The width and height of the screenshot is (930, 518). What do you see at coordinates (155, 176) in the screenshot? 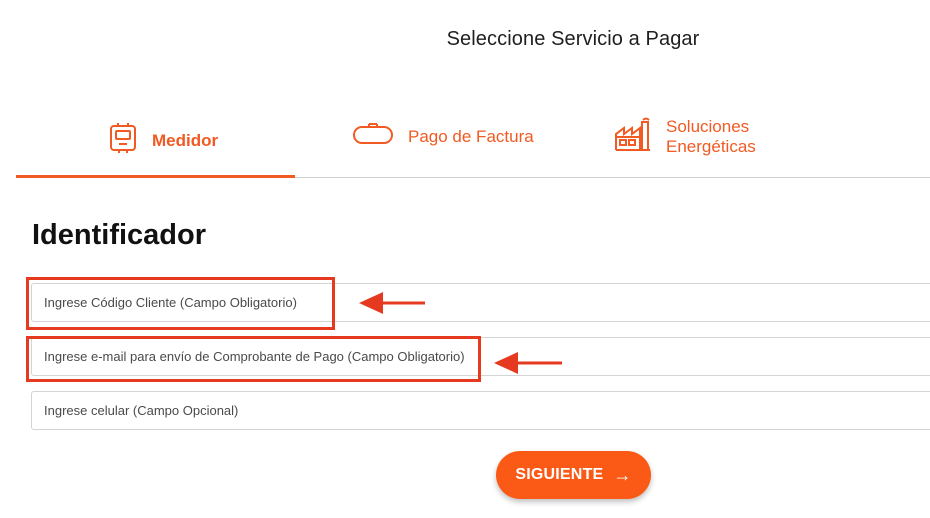
I see `active-tab-indicator` at bounding box center [155, 176].